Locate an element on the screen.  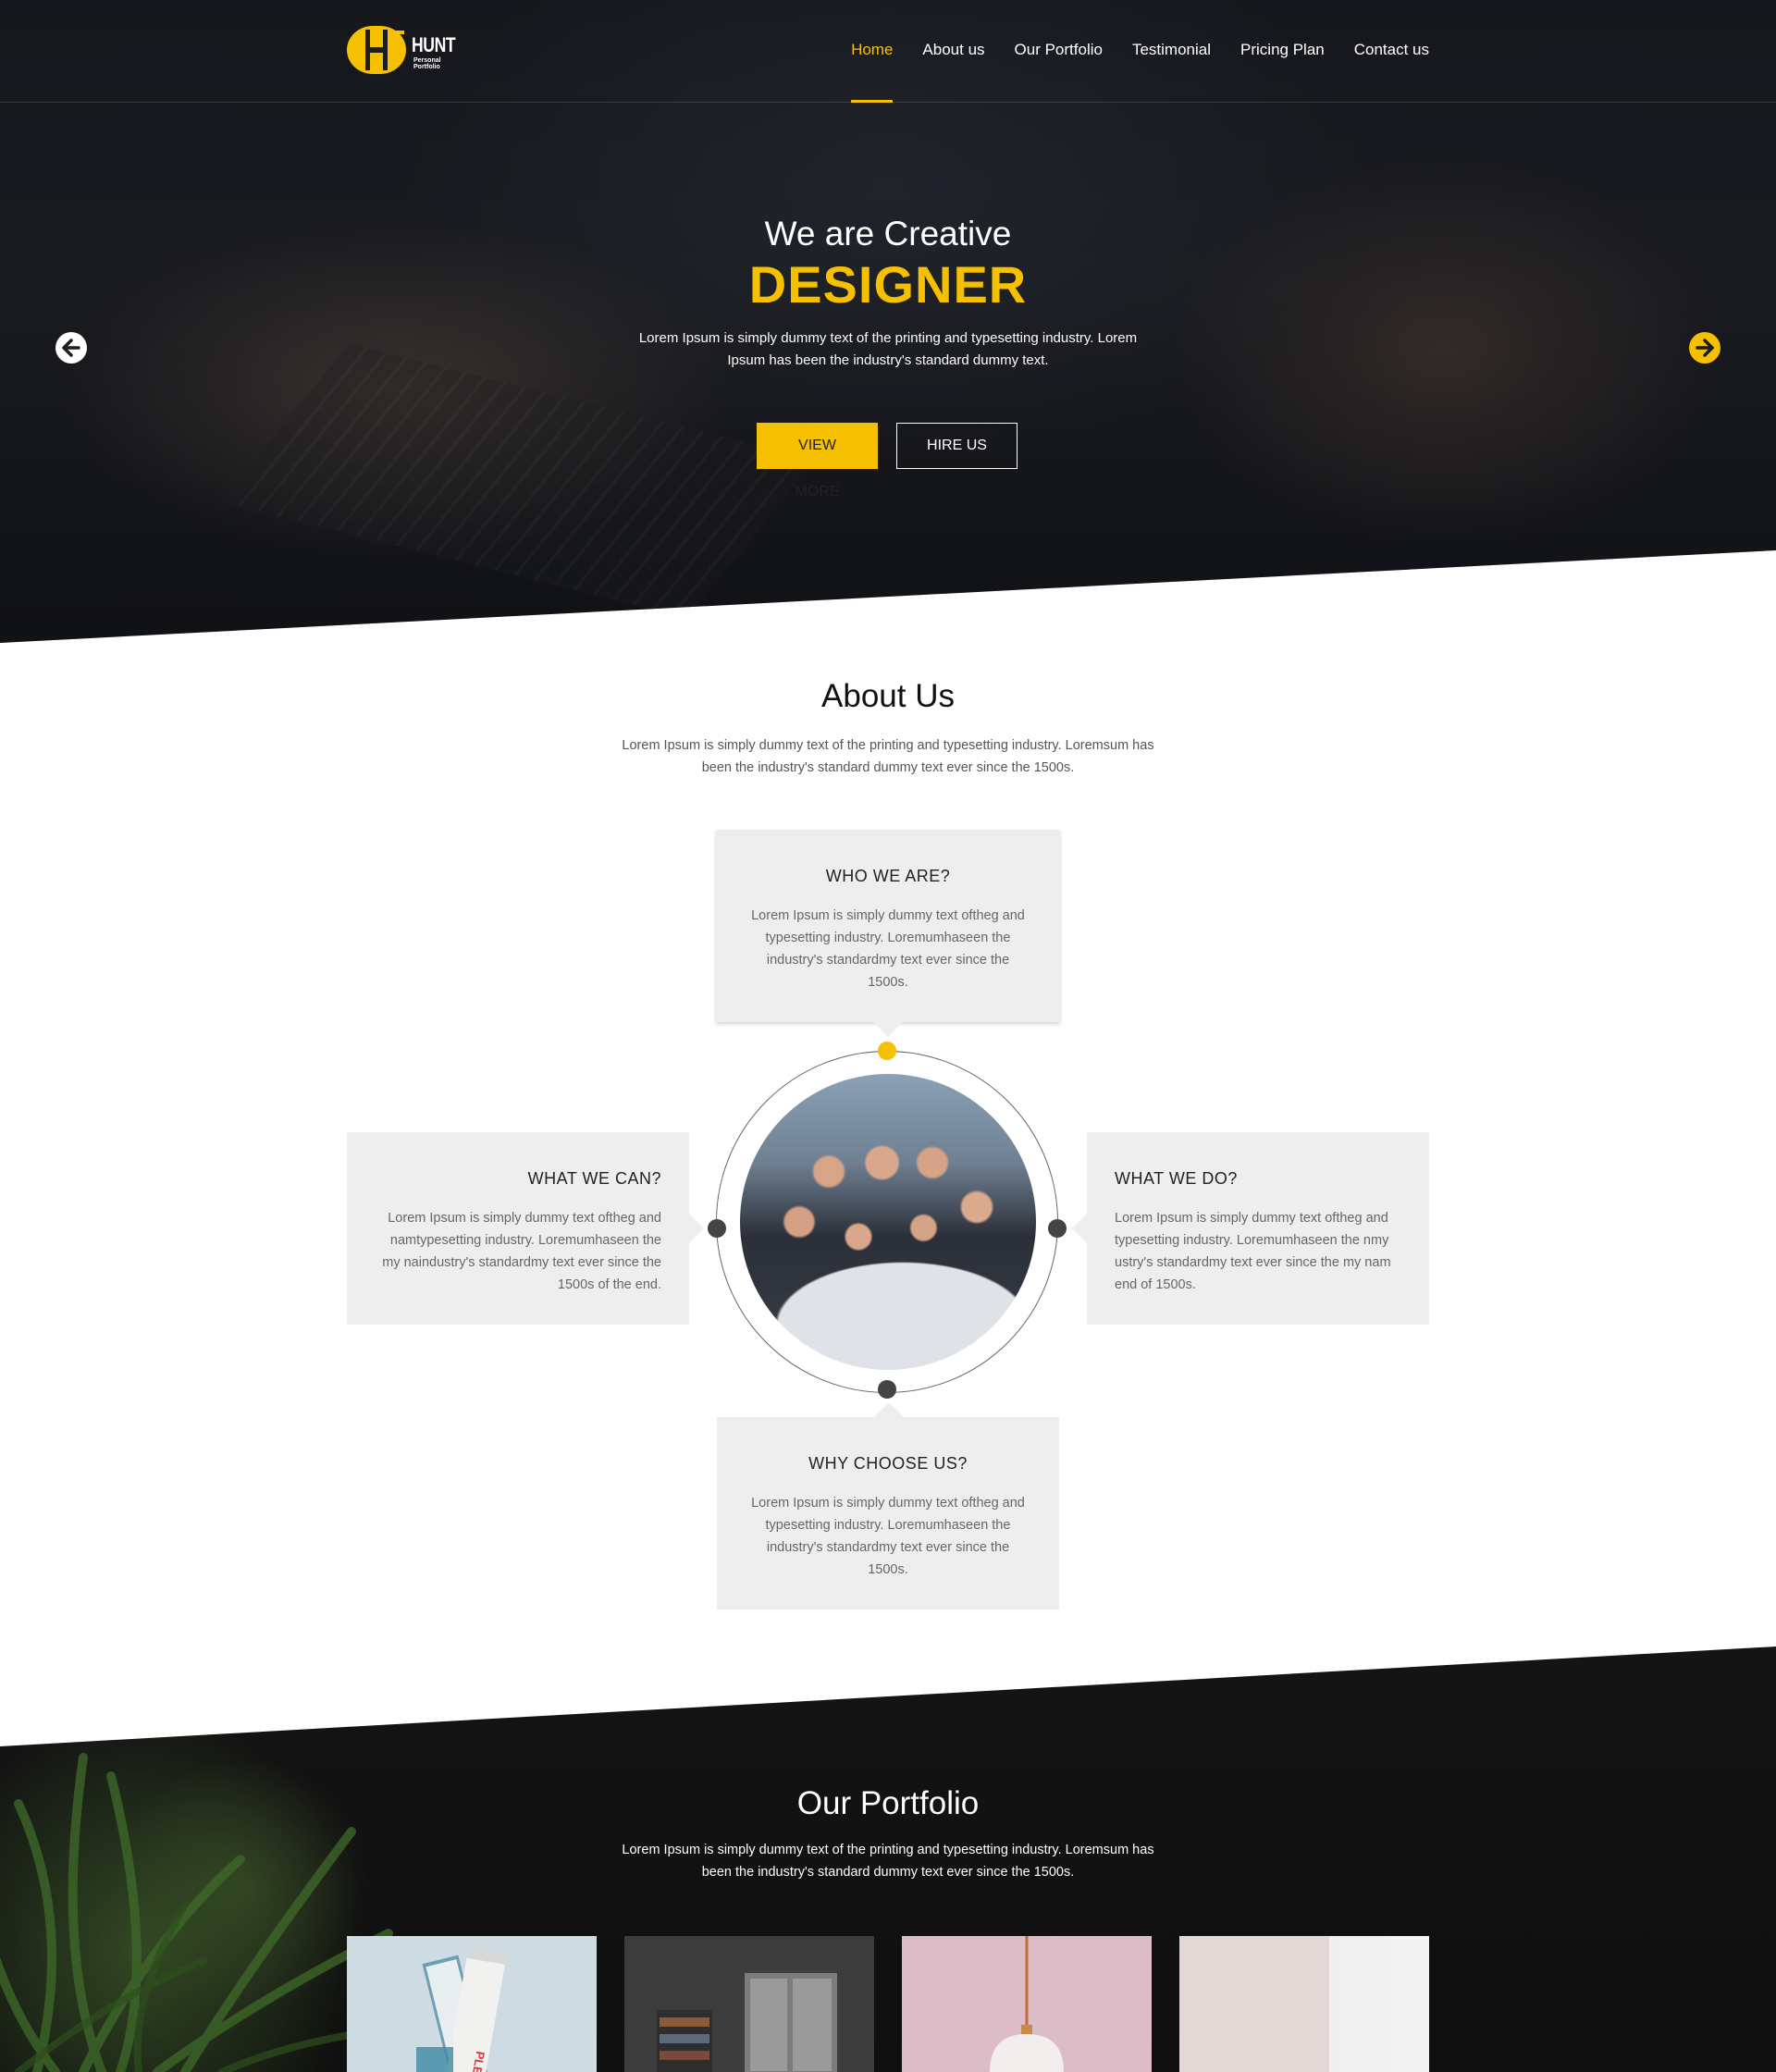
portfolio-item-wall is located at coordinates (1304, 2004).